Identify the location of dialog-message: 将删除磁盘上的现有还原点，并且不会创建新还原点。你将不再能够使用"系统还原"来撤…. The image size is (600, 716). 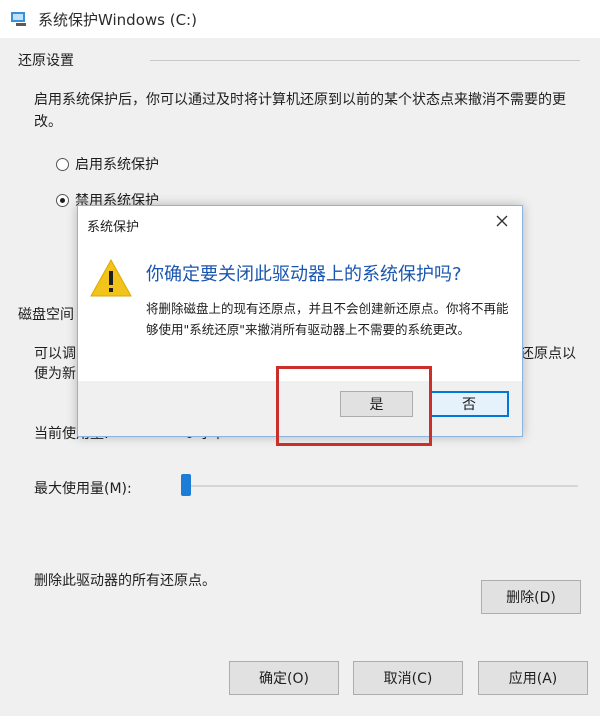
(327, 319).